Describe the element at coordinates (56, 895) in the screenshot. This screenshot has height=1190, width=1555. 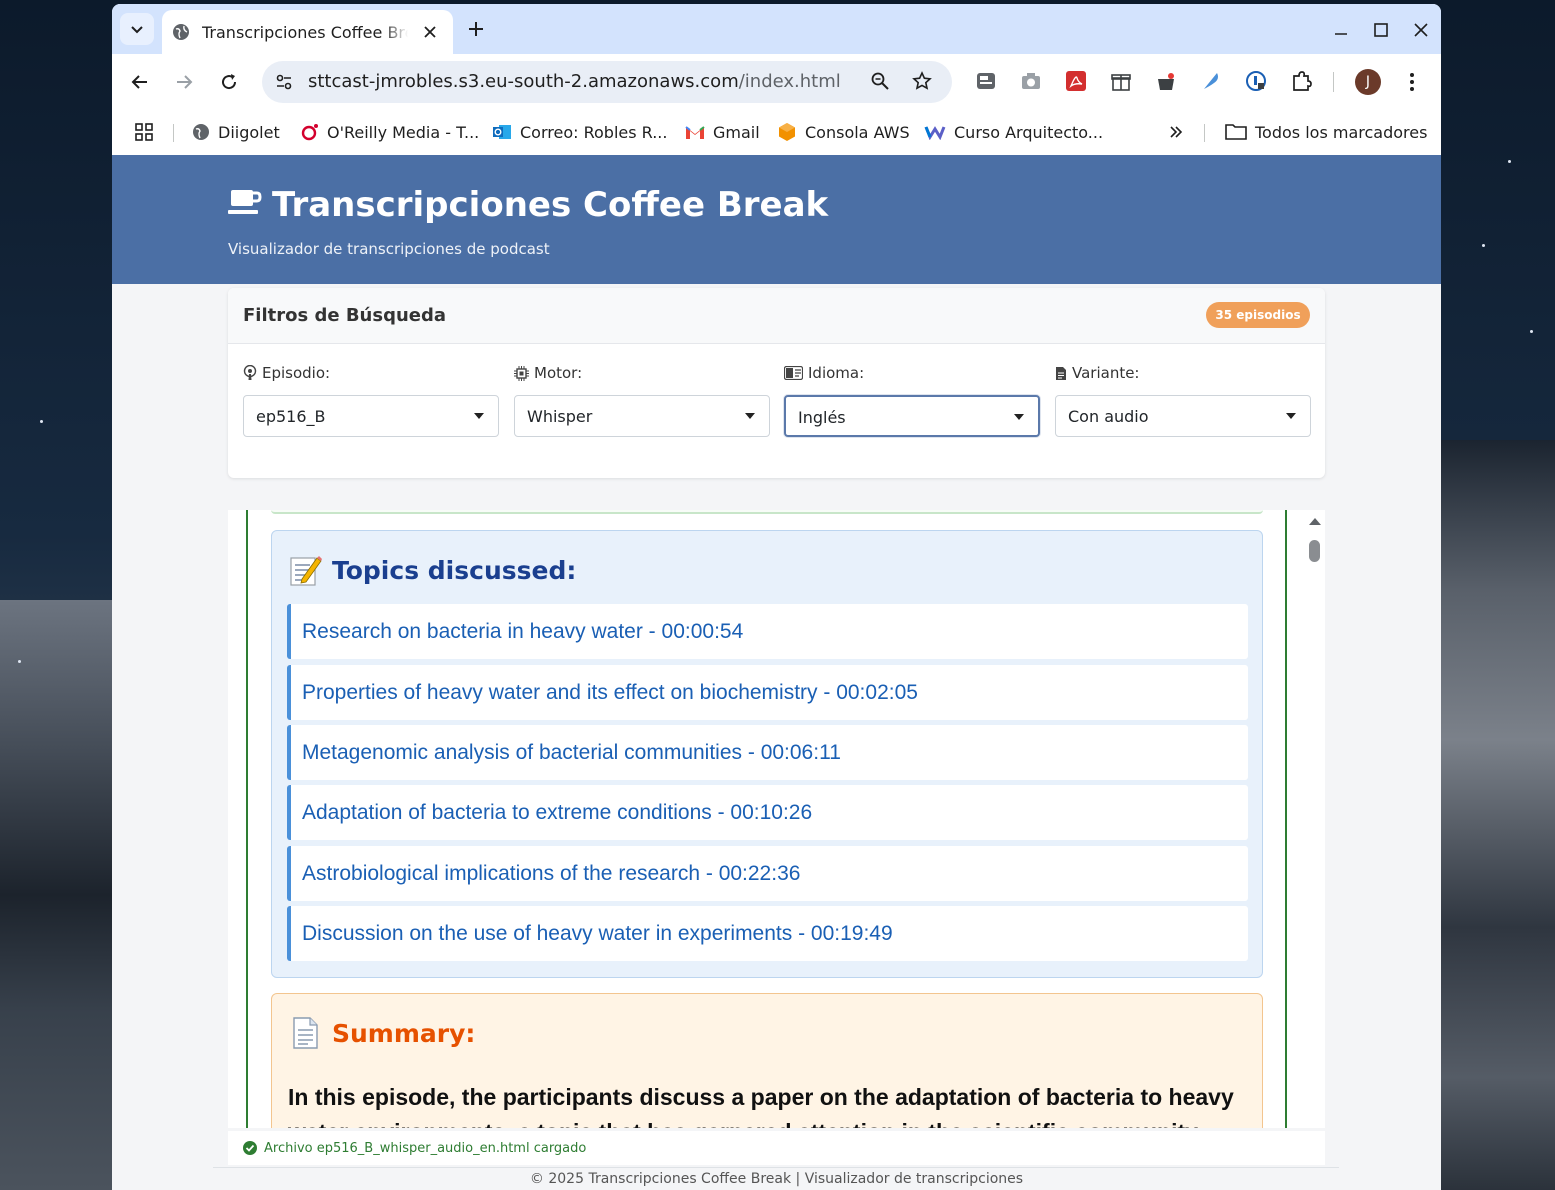
I see `desktop-wallpaper-left` at that location.